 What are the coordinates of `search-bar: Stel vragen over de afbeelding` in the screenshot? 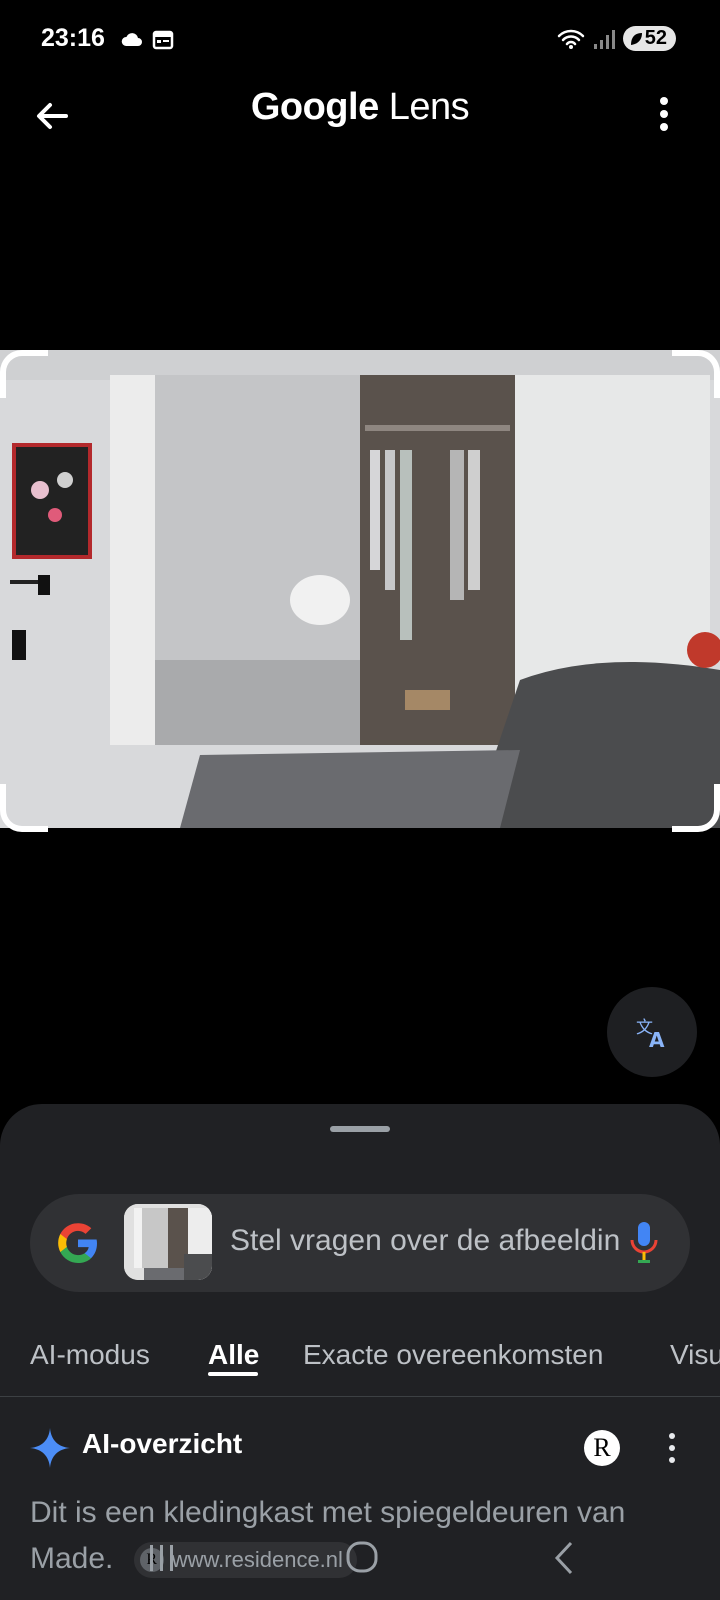 It's located at (360, 1243).